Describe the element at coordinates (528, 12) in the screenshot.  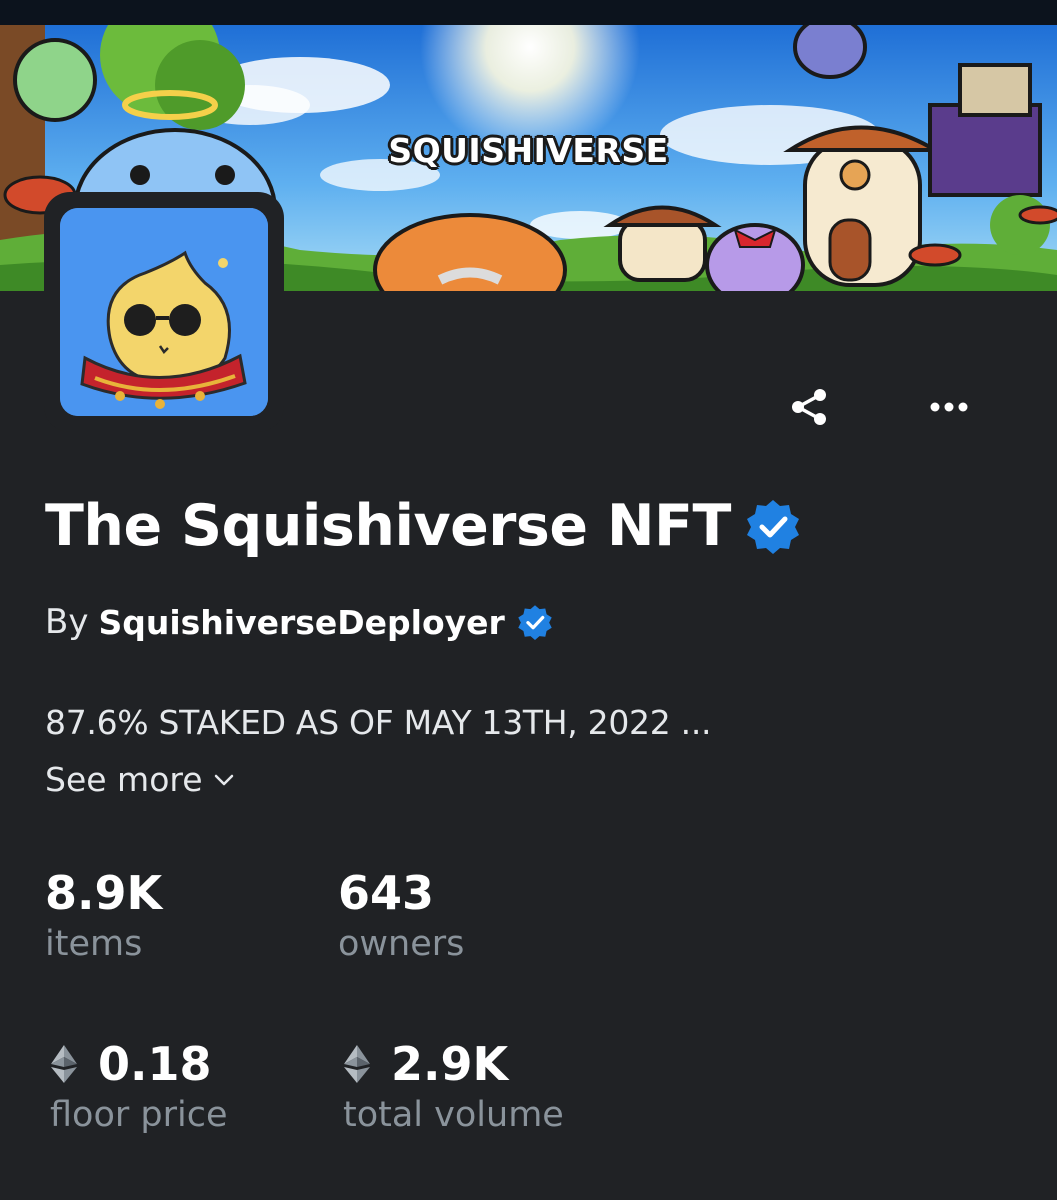
I see `status-bar` at that location.